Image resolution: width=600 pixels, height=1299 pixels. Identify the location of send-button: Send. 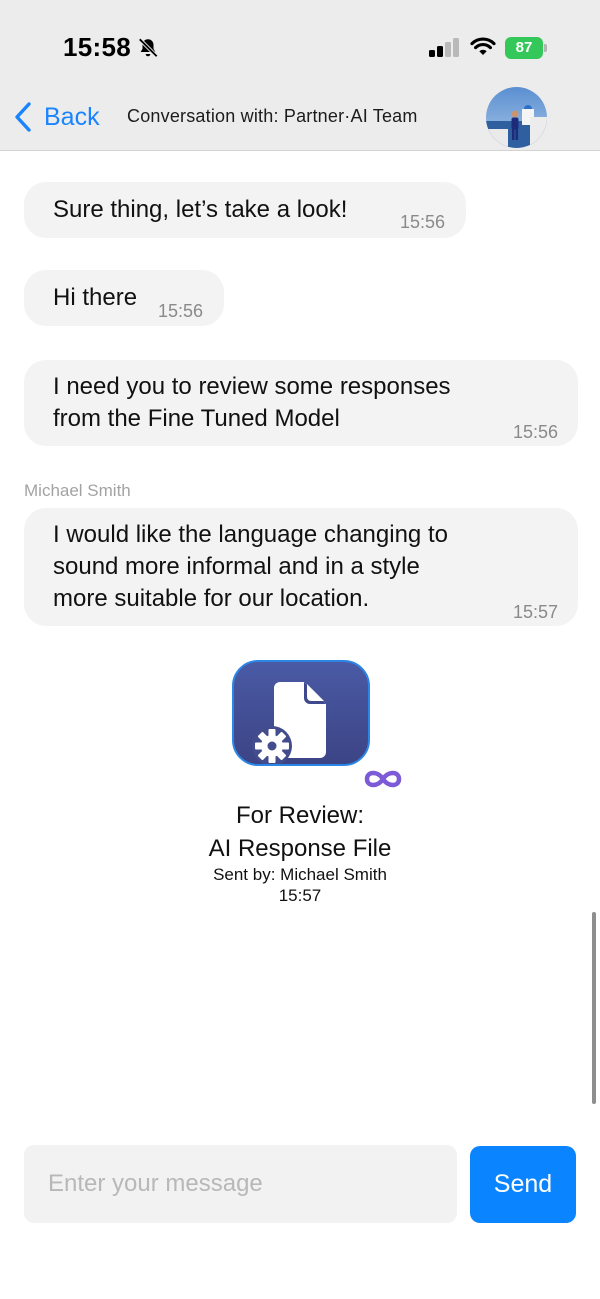
(523, 1184).